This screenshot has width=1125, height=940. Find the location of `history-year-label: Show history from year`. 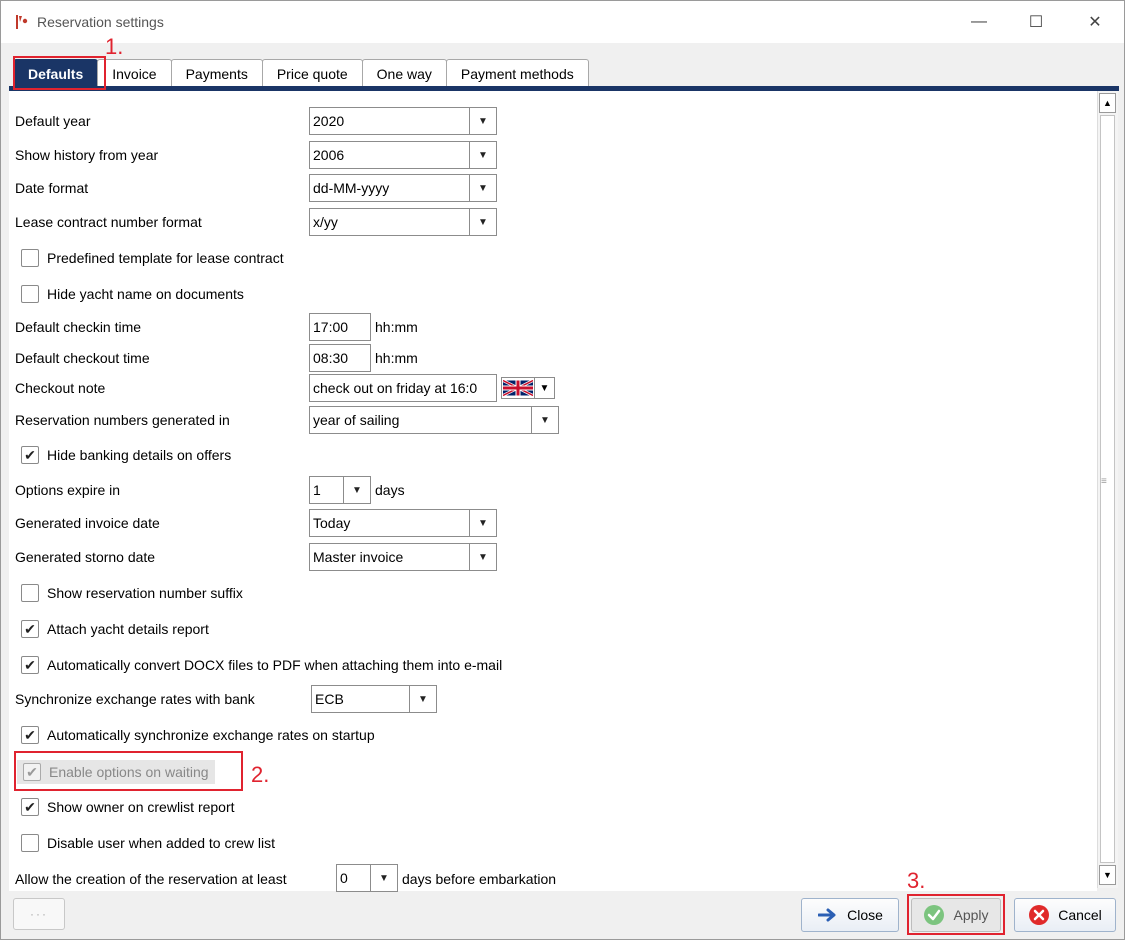

history-year-label: Show history from year is located at coordinates (87, 155).